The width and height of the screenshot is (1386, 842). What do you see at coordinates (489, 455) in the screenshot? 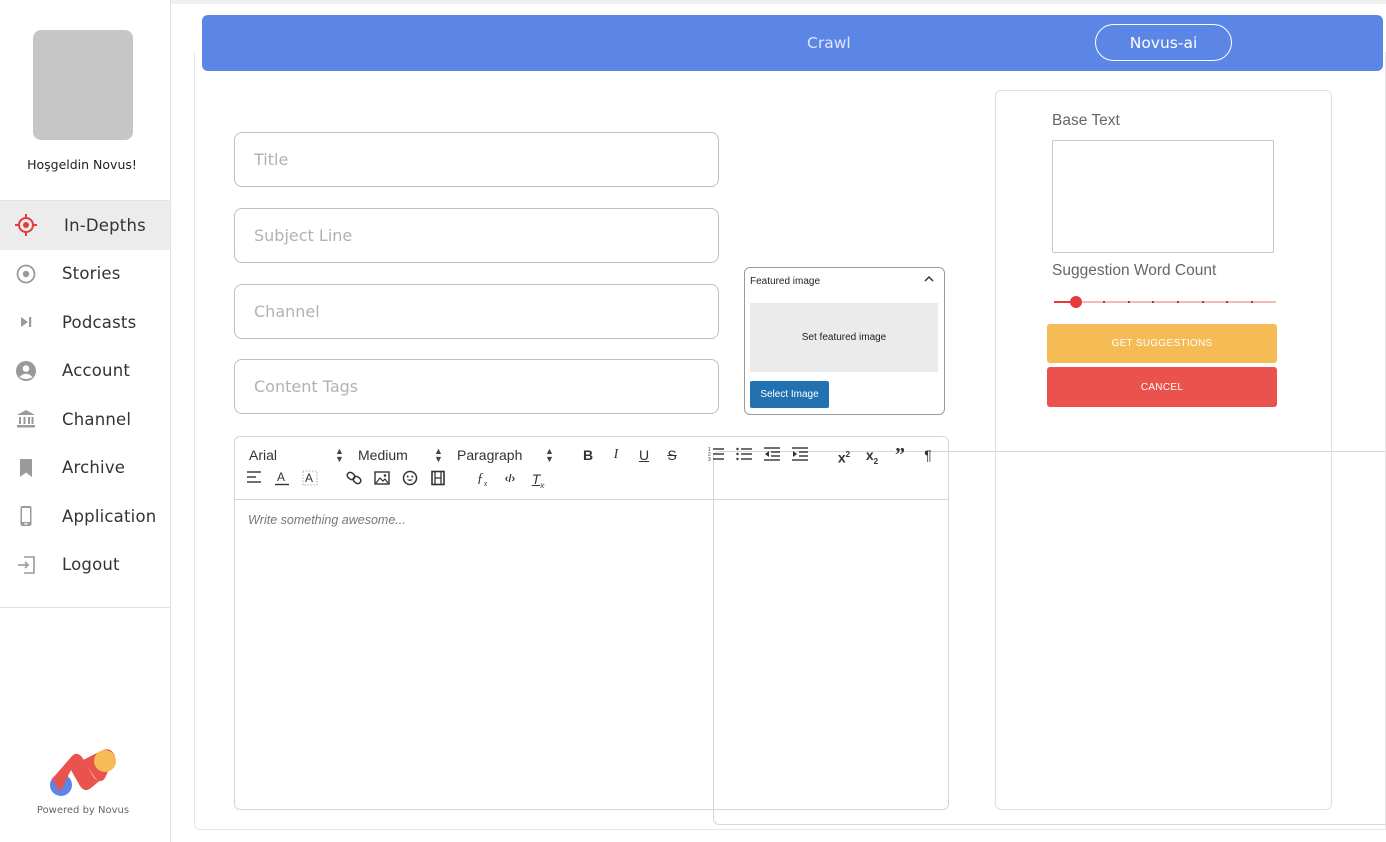
I see `paragraph-select: Paragraph` at bounding box center [489, 455].